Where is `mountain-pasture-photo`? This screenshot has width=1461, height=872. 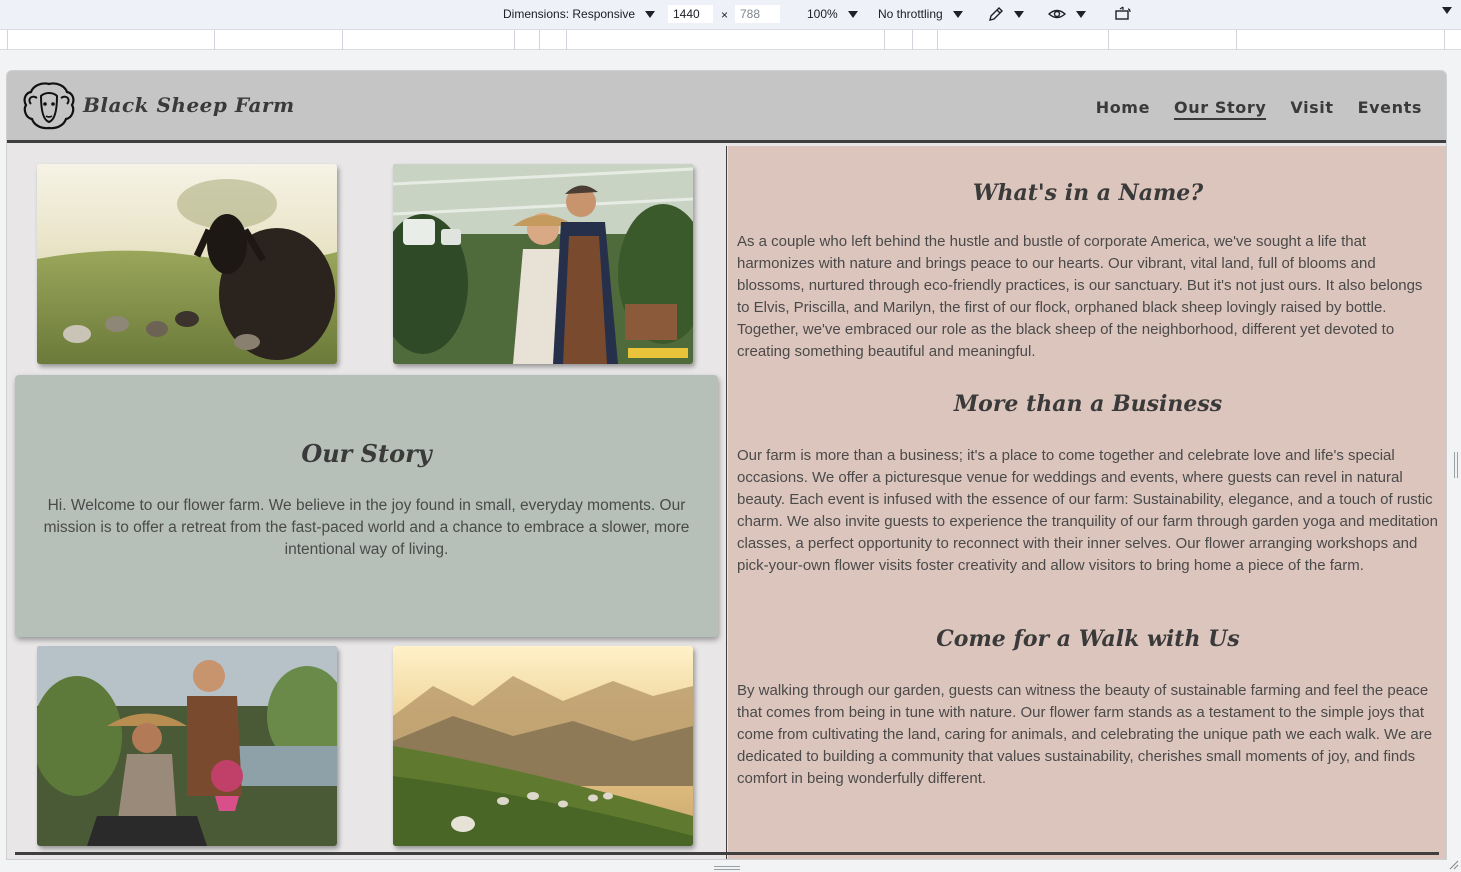 mountain-pasture-photo is located at coordinates (543, 746).